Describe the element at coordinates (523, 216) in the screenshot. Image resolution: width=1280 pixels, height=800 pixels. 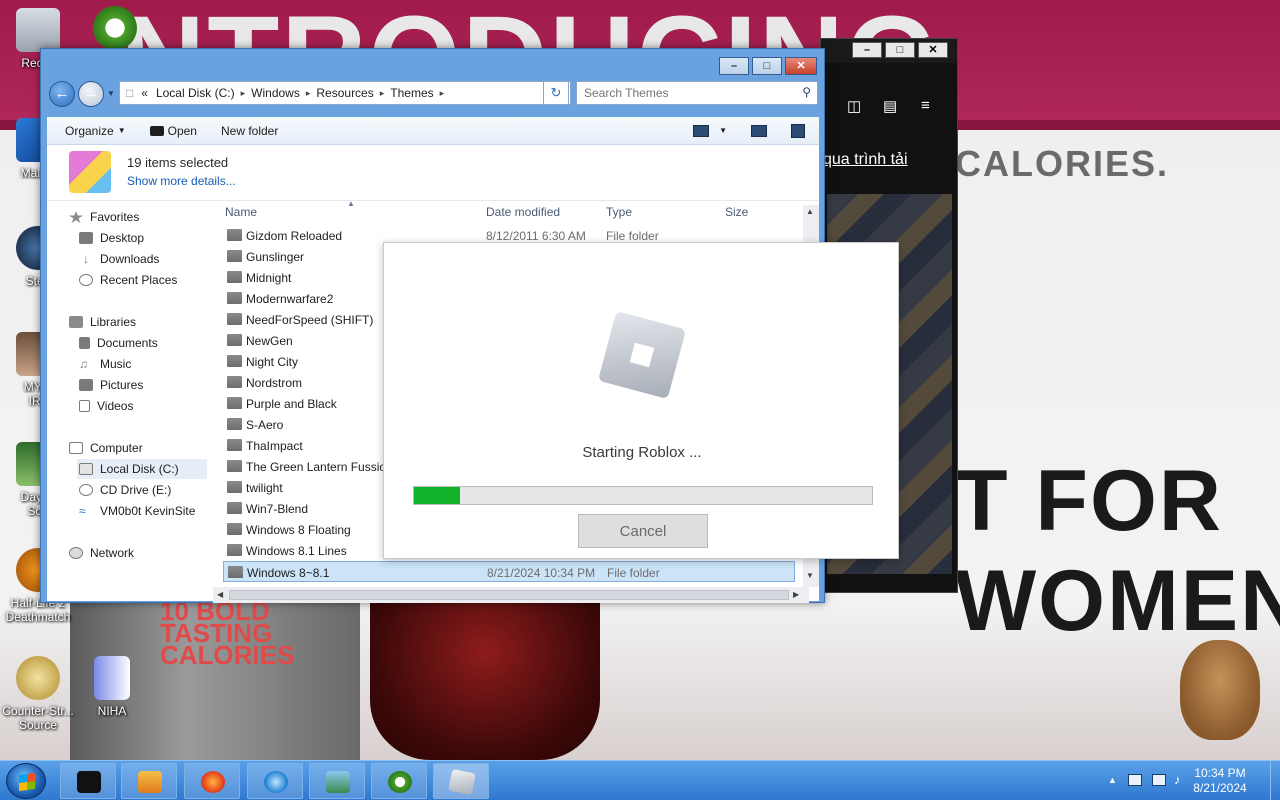
I see `column-date-modified: Date modified` at that location.